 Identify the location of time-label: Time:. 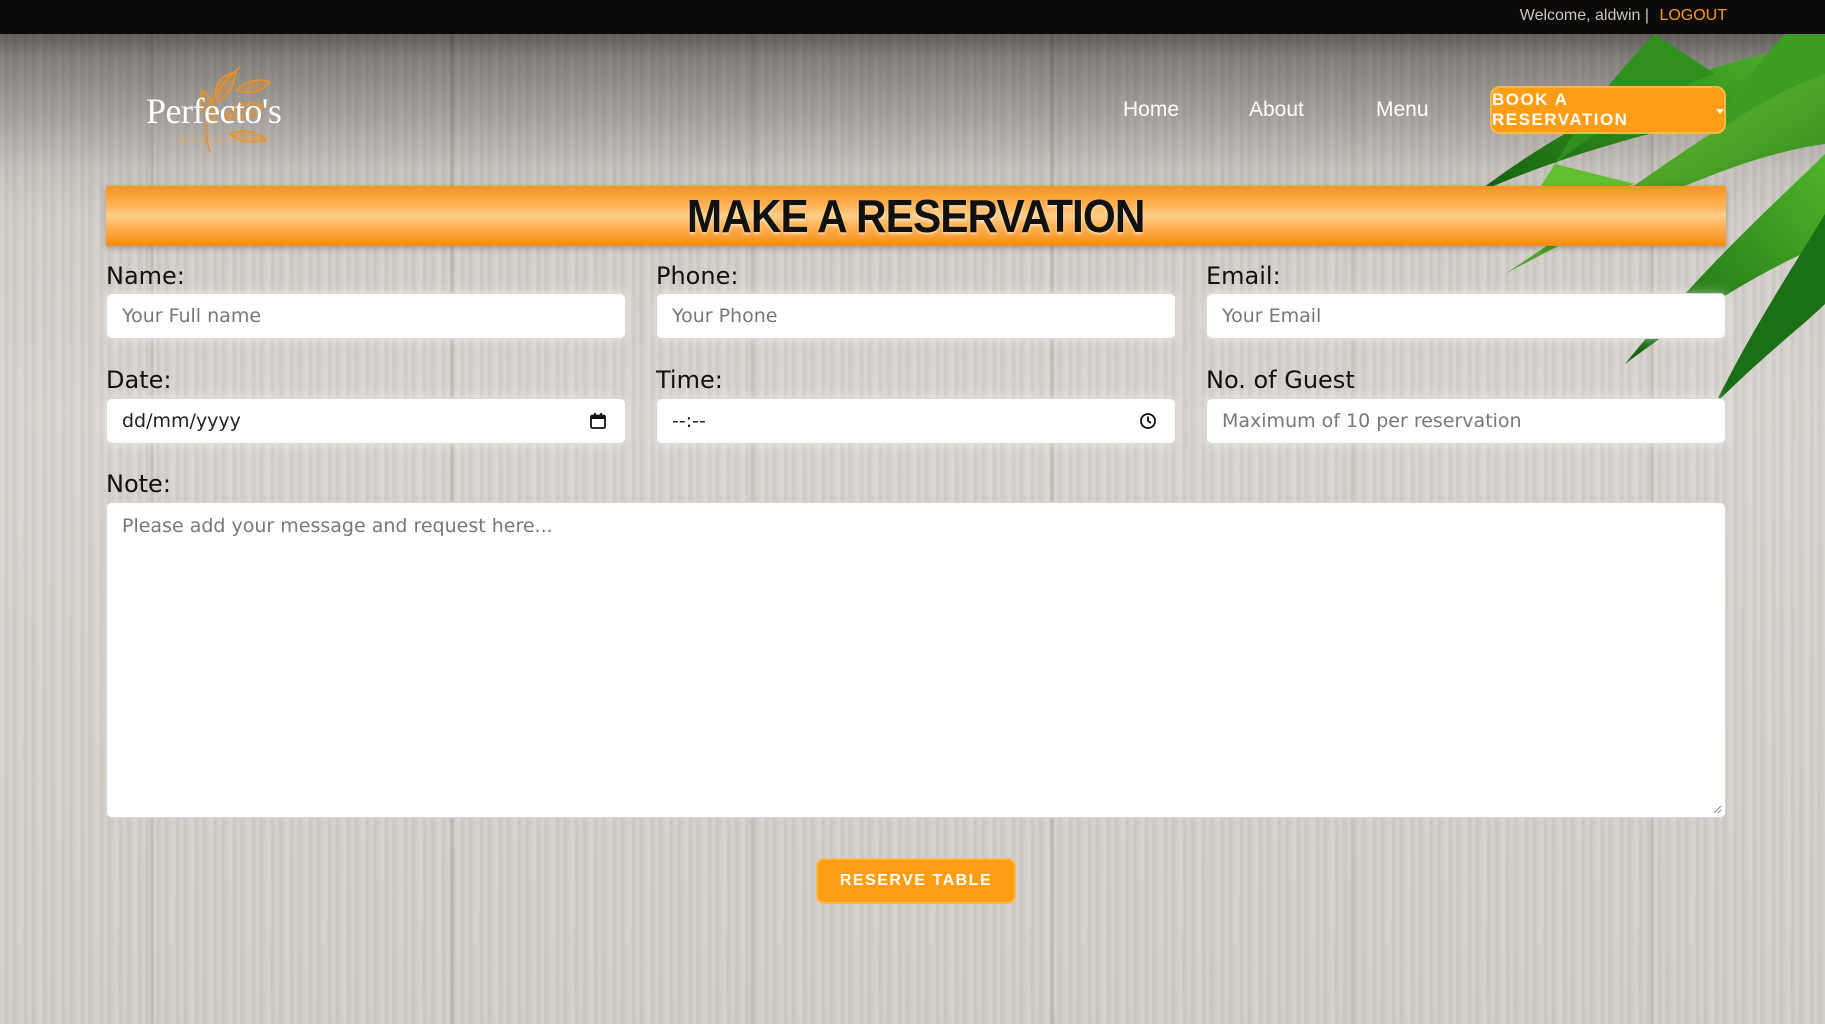
(689, 380).